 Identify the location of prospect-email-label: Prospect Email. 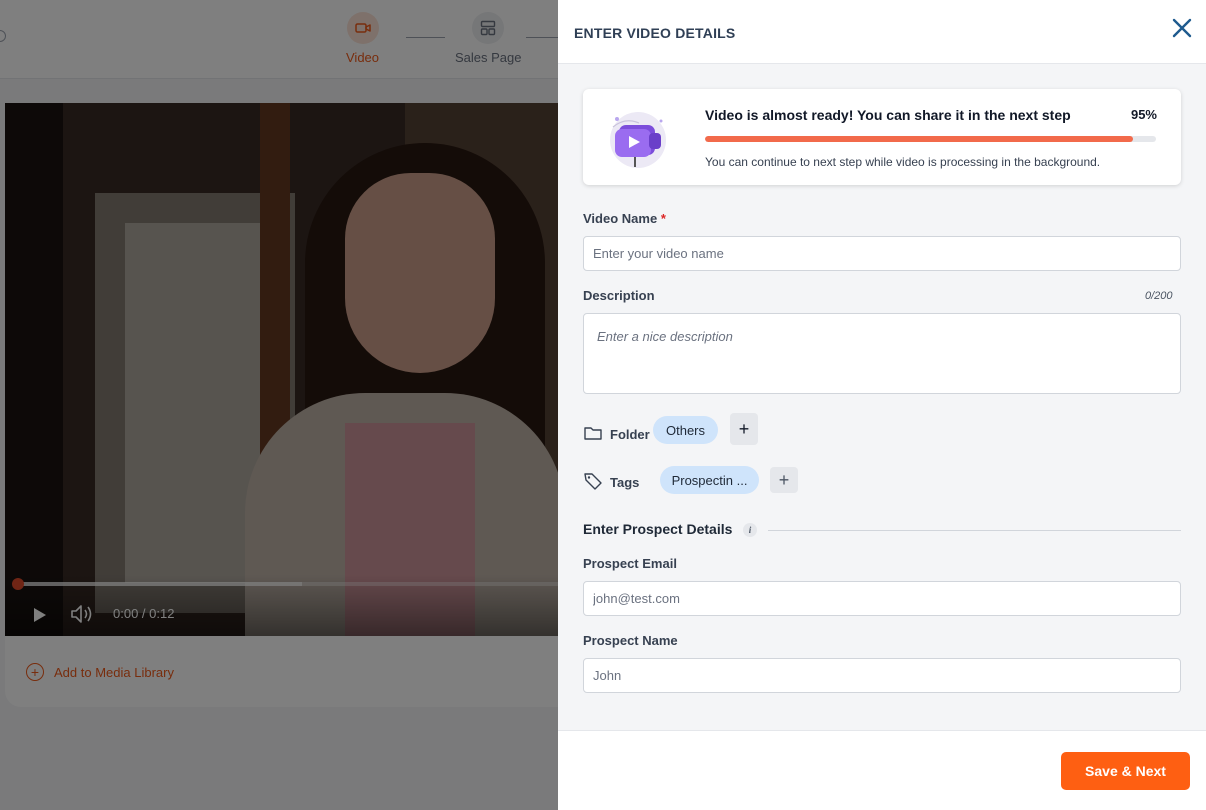
(630, 563).